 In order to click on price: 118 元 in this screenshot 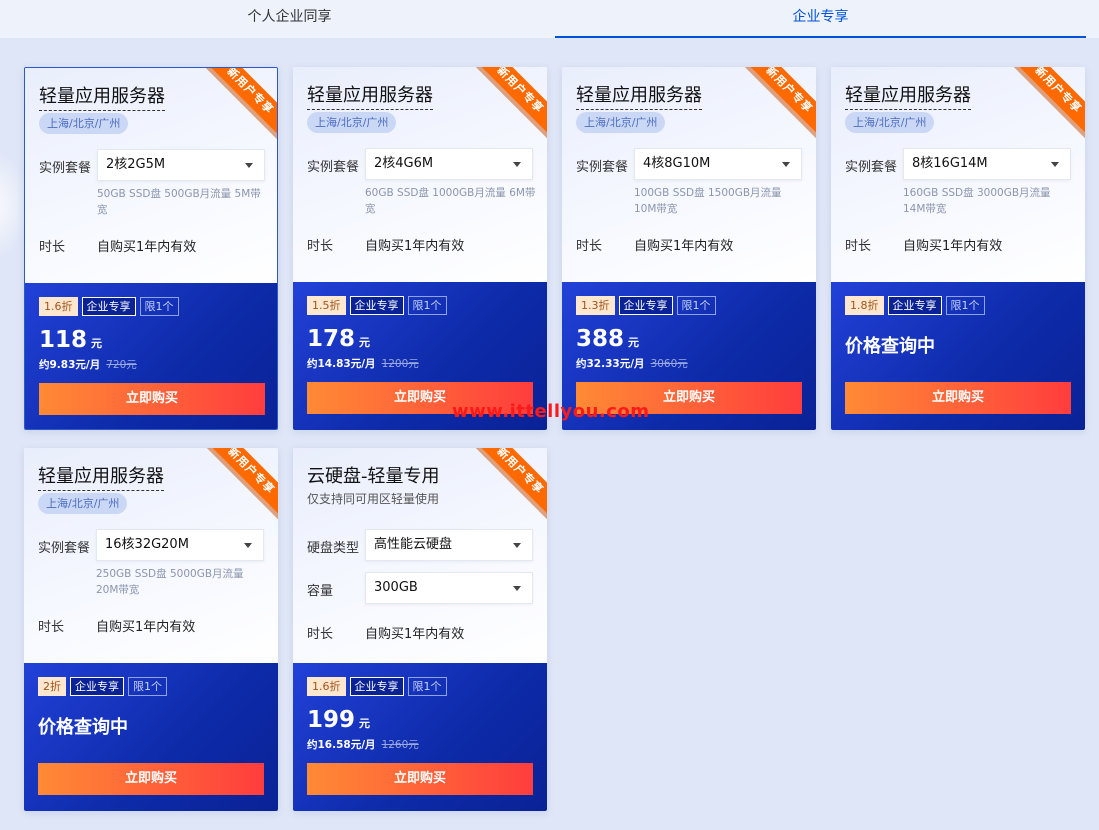, I will do `click(70, 340)`.